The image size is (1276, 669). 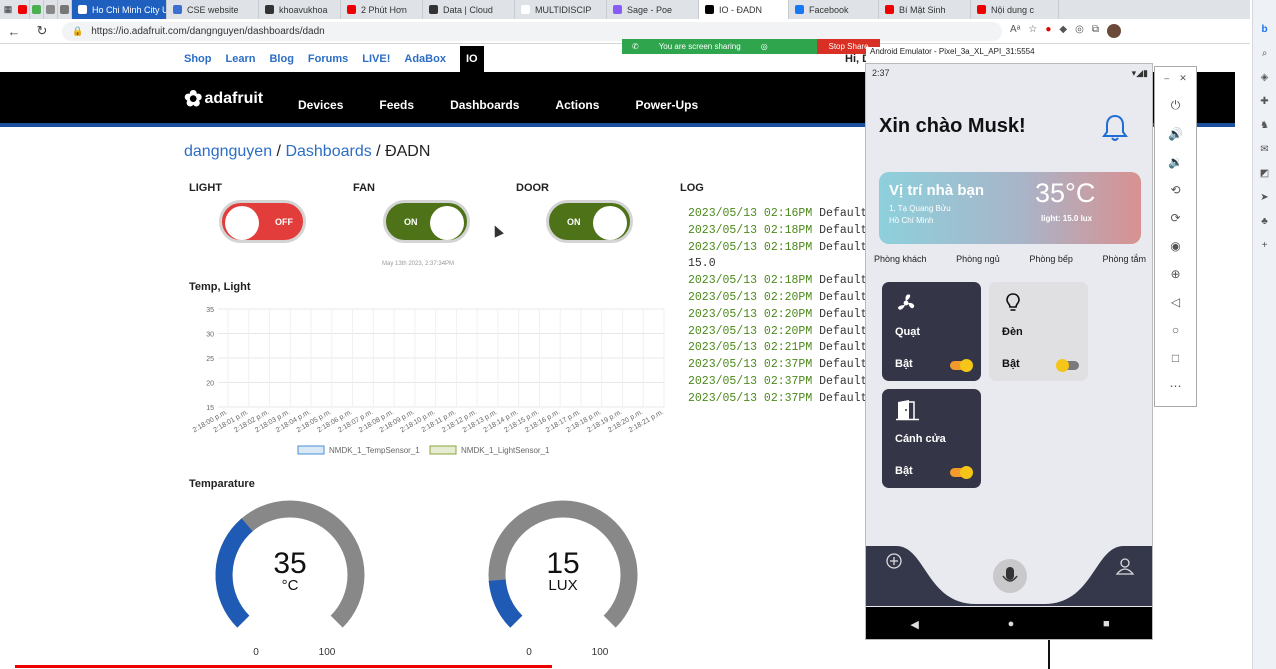 I want to click on fan-toggle-state: ON, so click(x=411, y=222).